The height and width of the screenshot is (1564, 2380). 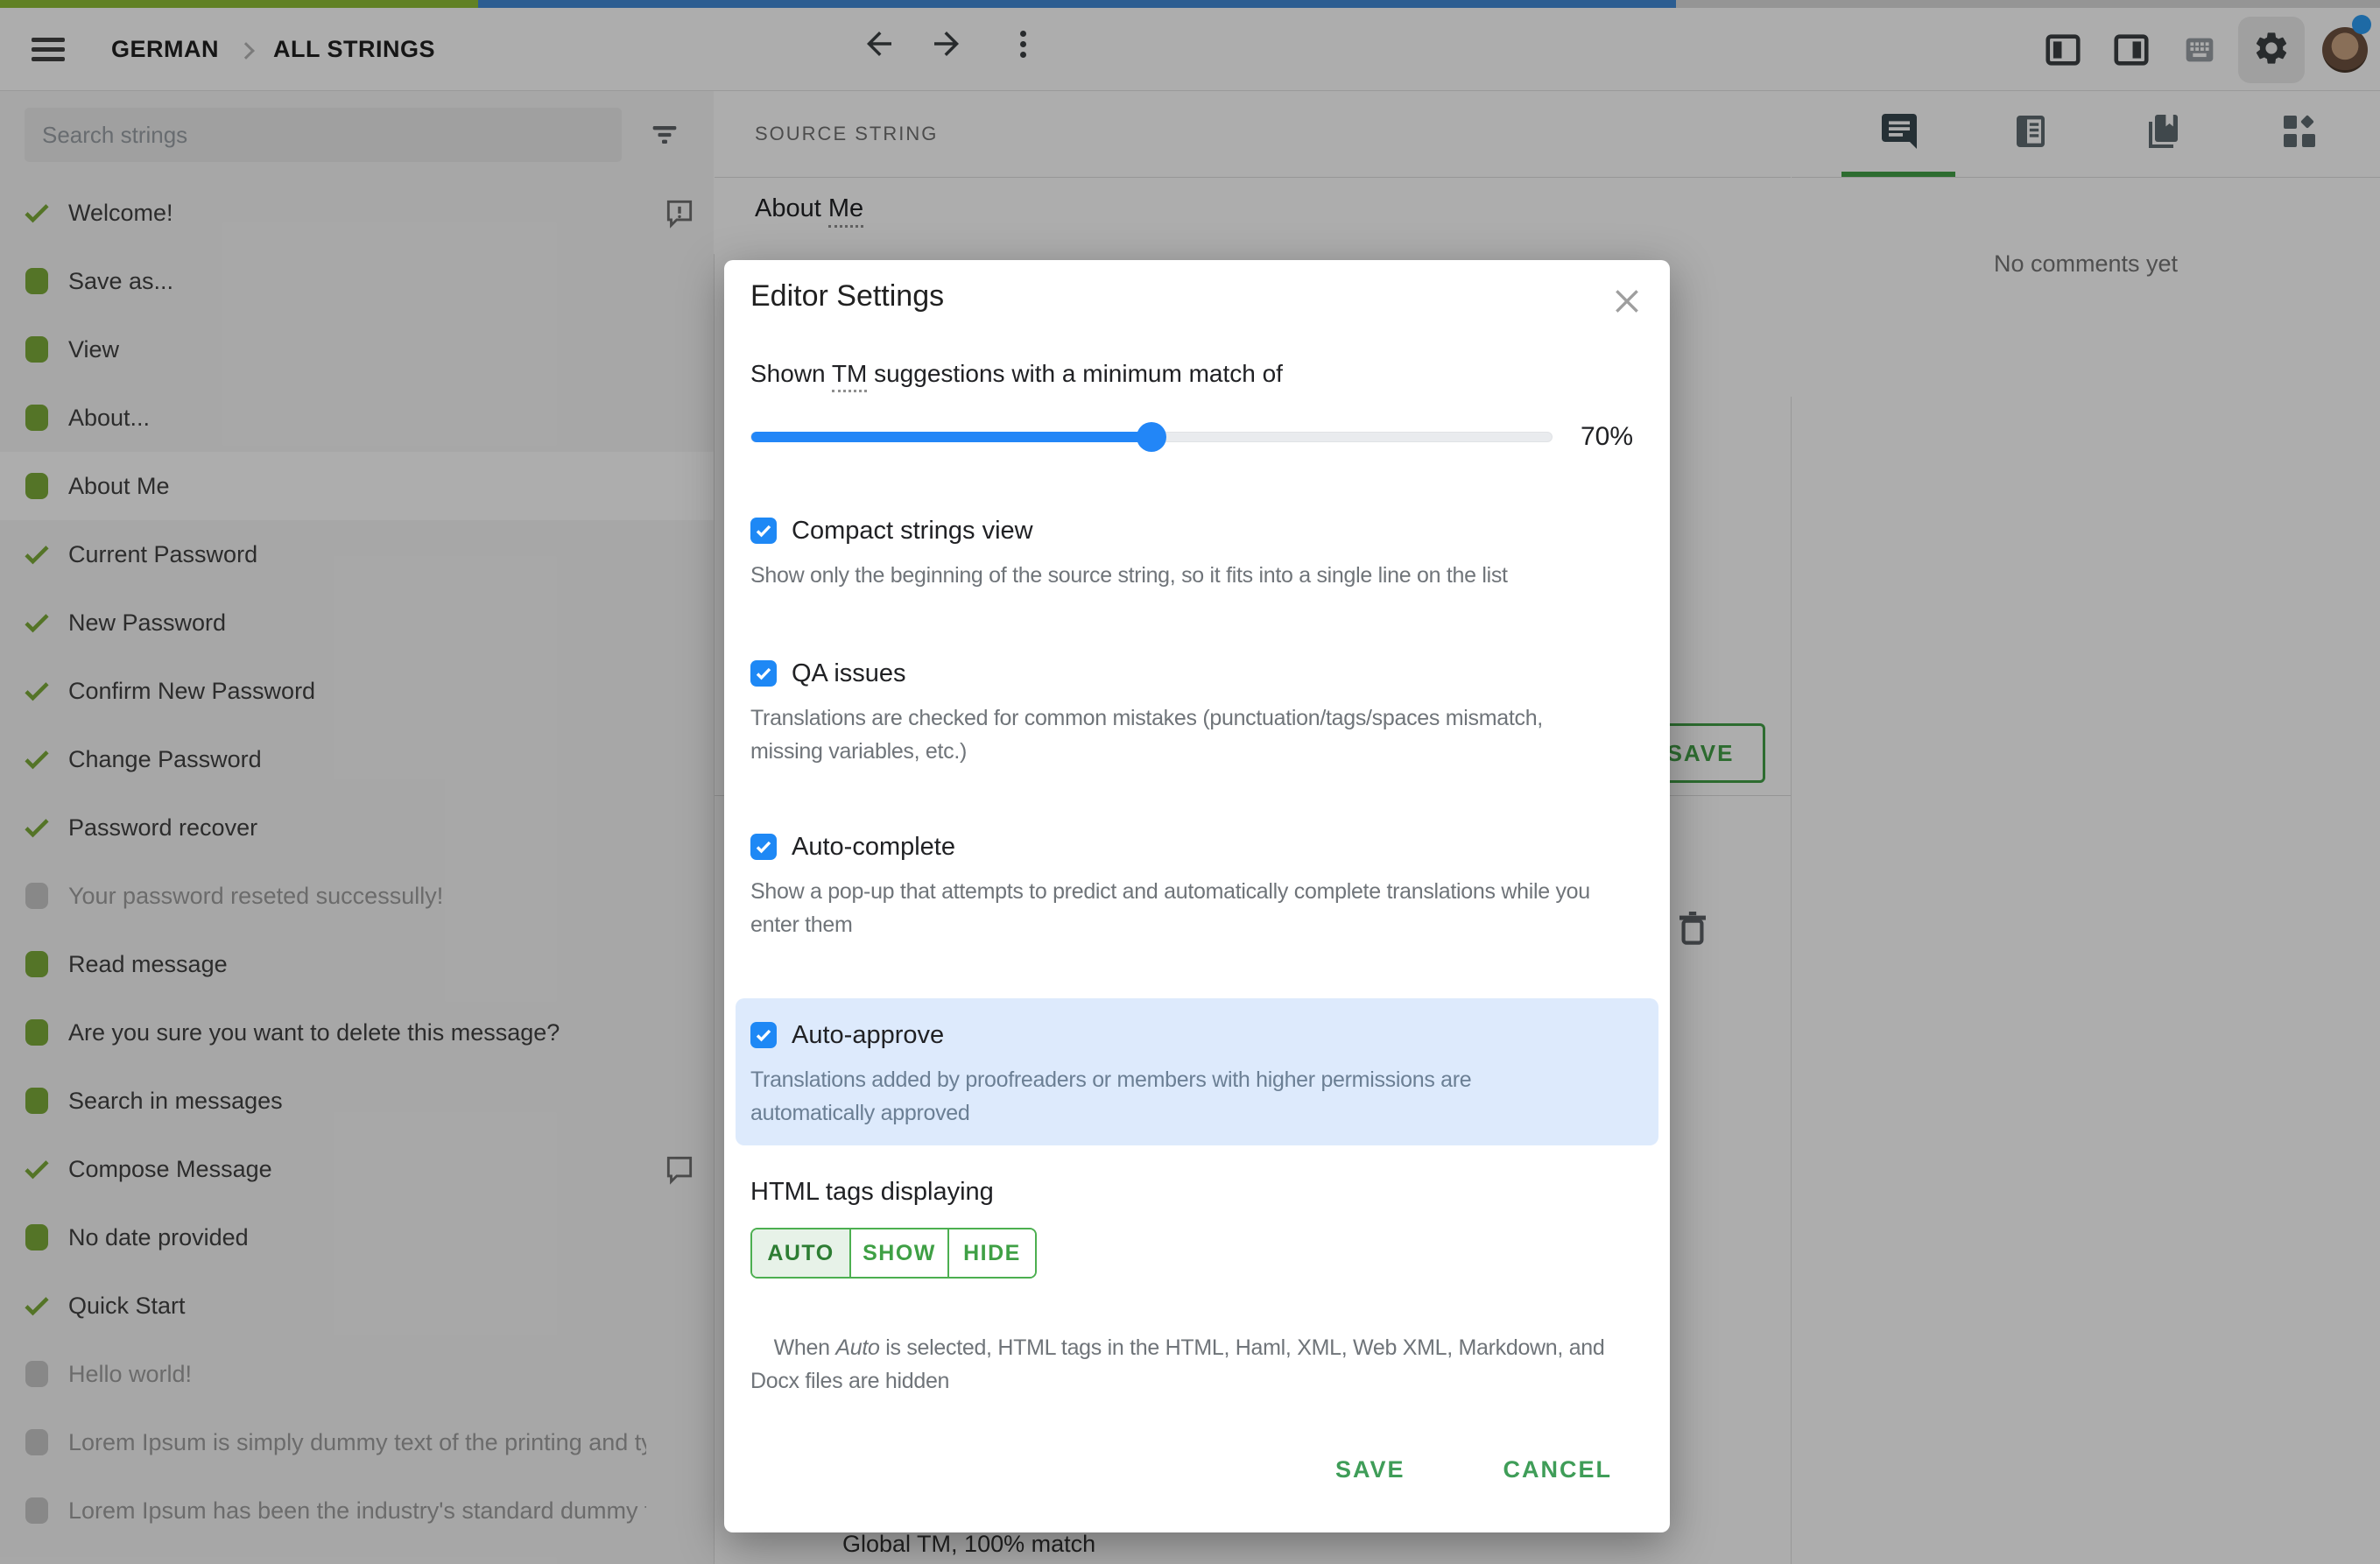 What do you see at coordinates (1370, 1469) in the screenshot?
I see `save-button: SAVE` at bounding box center [1370, 1469].